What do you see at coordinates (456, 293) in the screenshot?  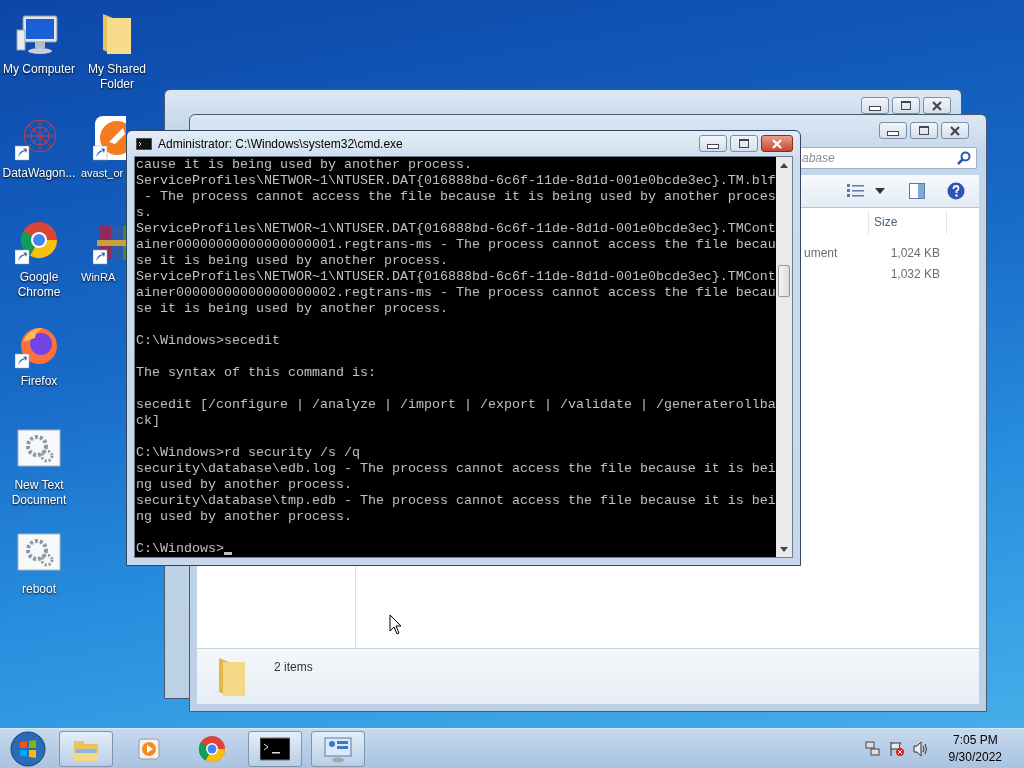 I see `console-line: ainer00000000000000000002.regtrans-ms - The process cannot access the file becau` at bounding box center [456, 293].